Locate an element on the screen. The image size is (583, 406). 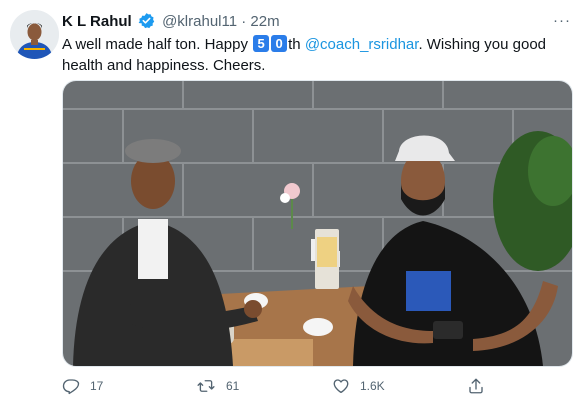
reply-count: 17 is located at coordinates (97, 386).